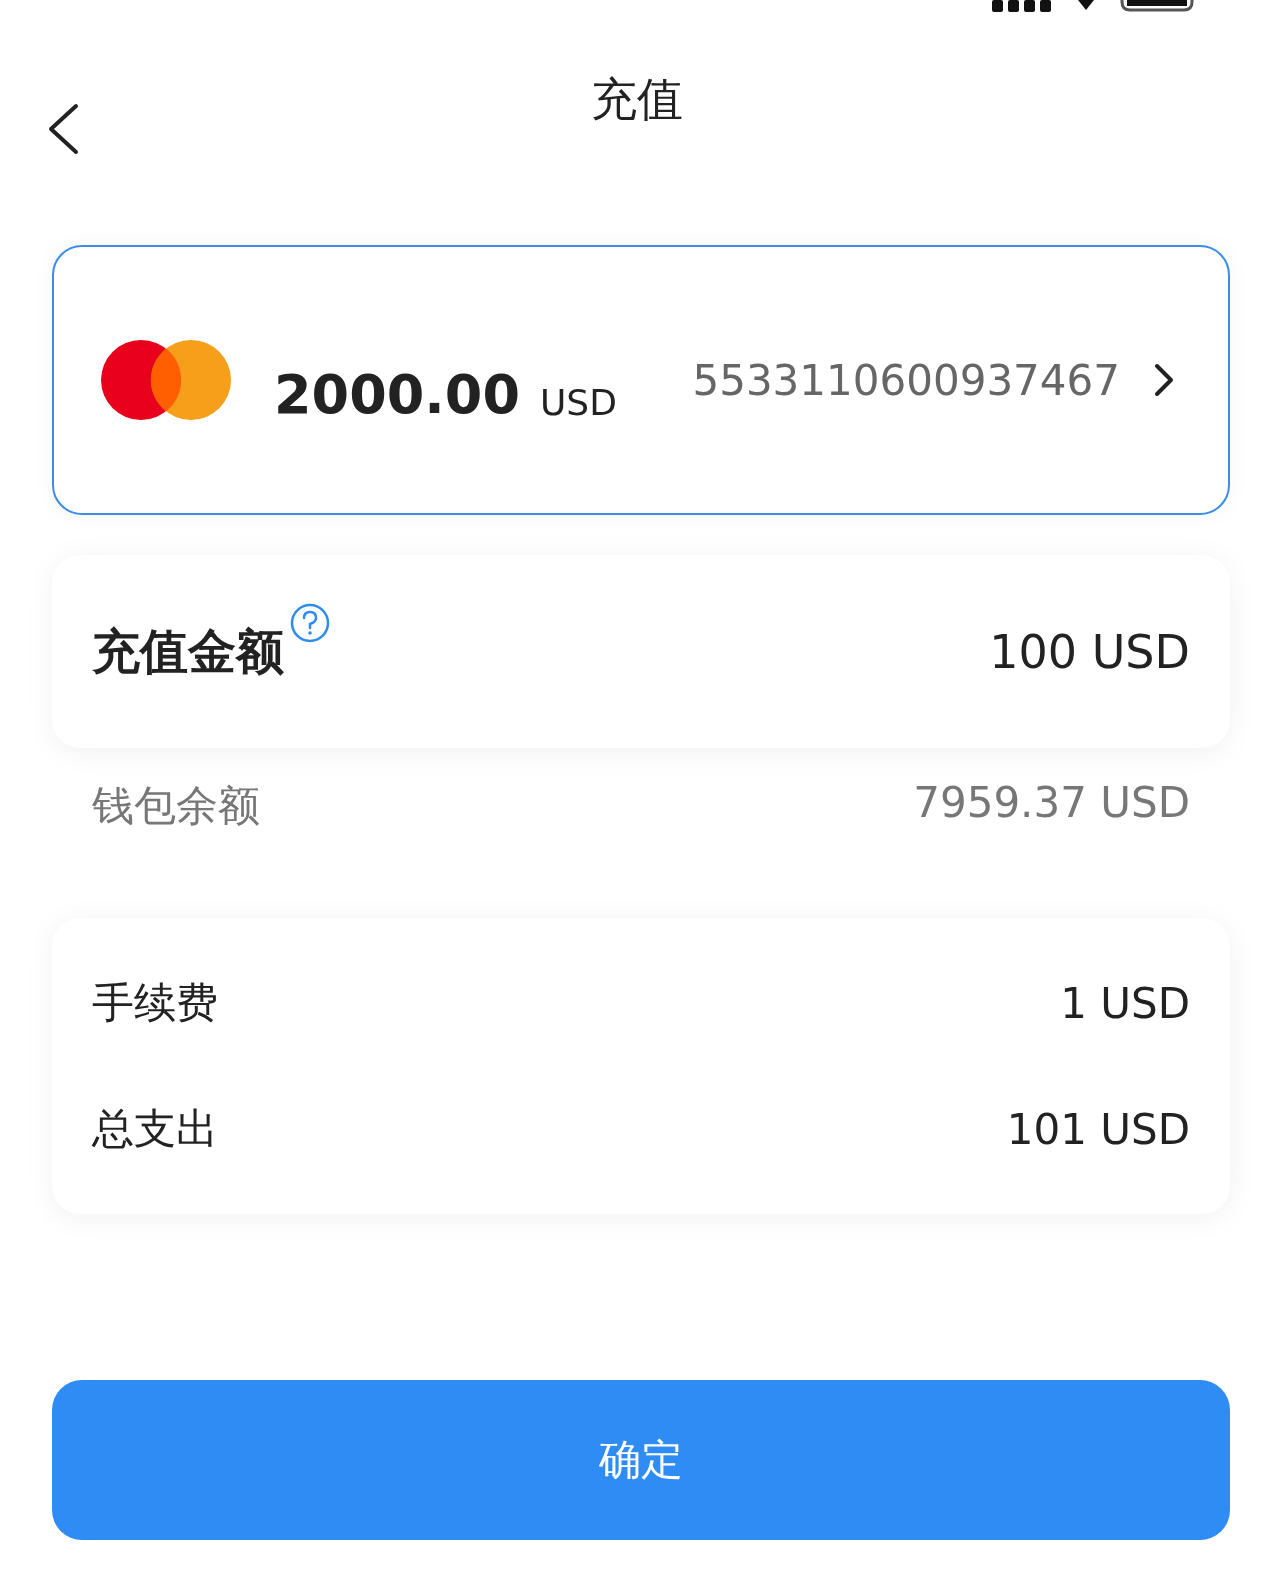 This screenshot has height=1571, width=1274. Describe the element at coordinates (155, 1003) in the screenshot. I see `fee-label: 手续费` at that location.